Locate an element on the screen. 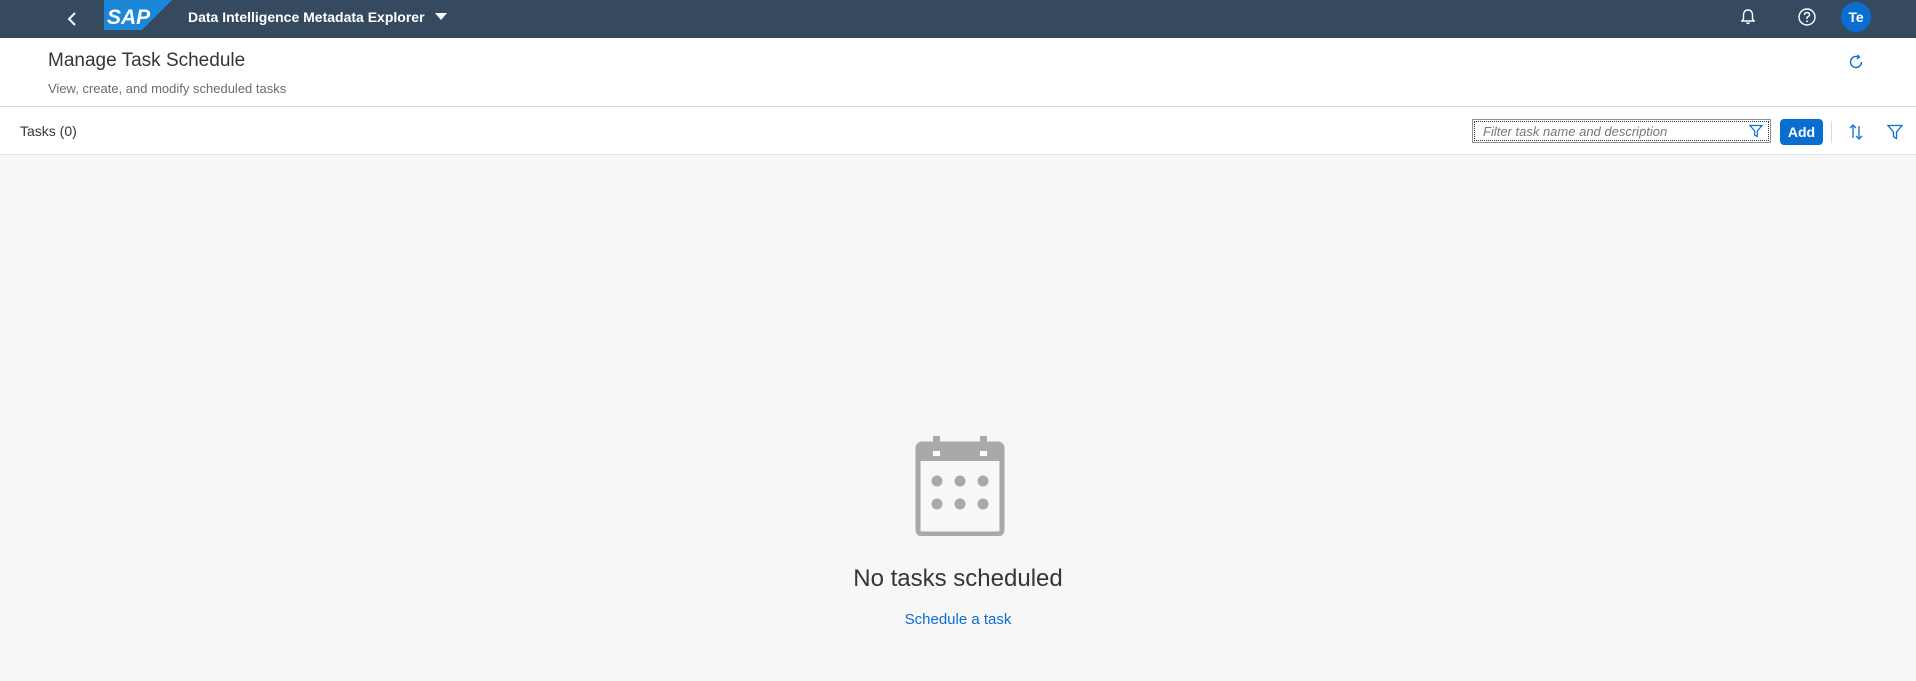 The width and height of the screenshot is (1916, 681). avatar: Te is located at coordinates (1856, 17).